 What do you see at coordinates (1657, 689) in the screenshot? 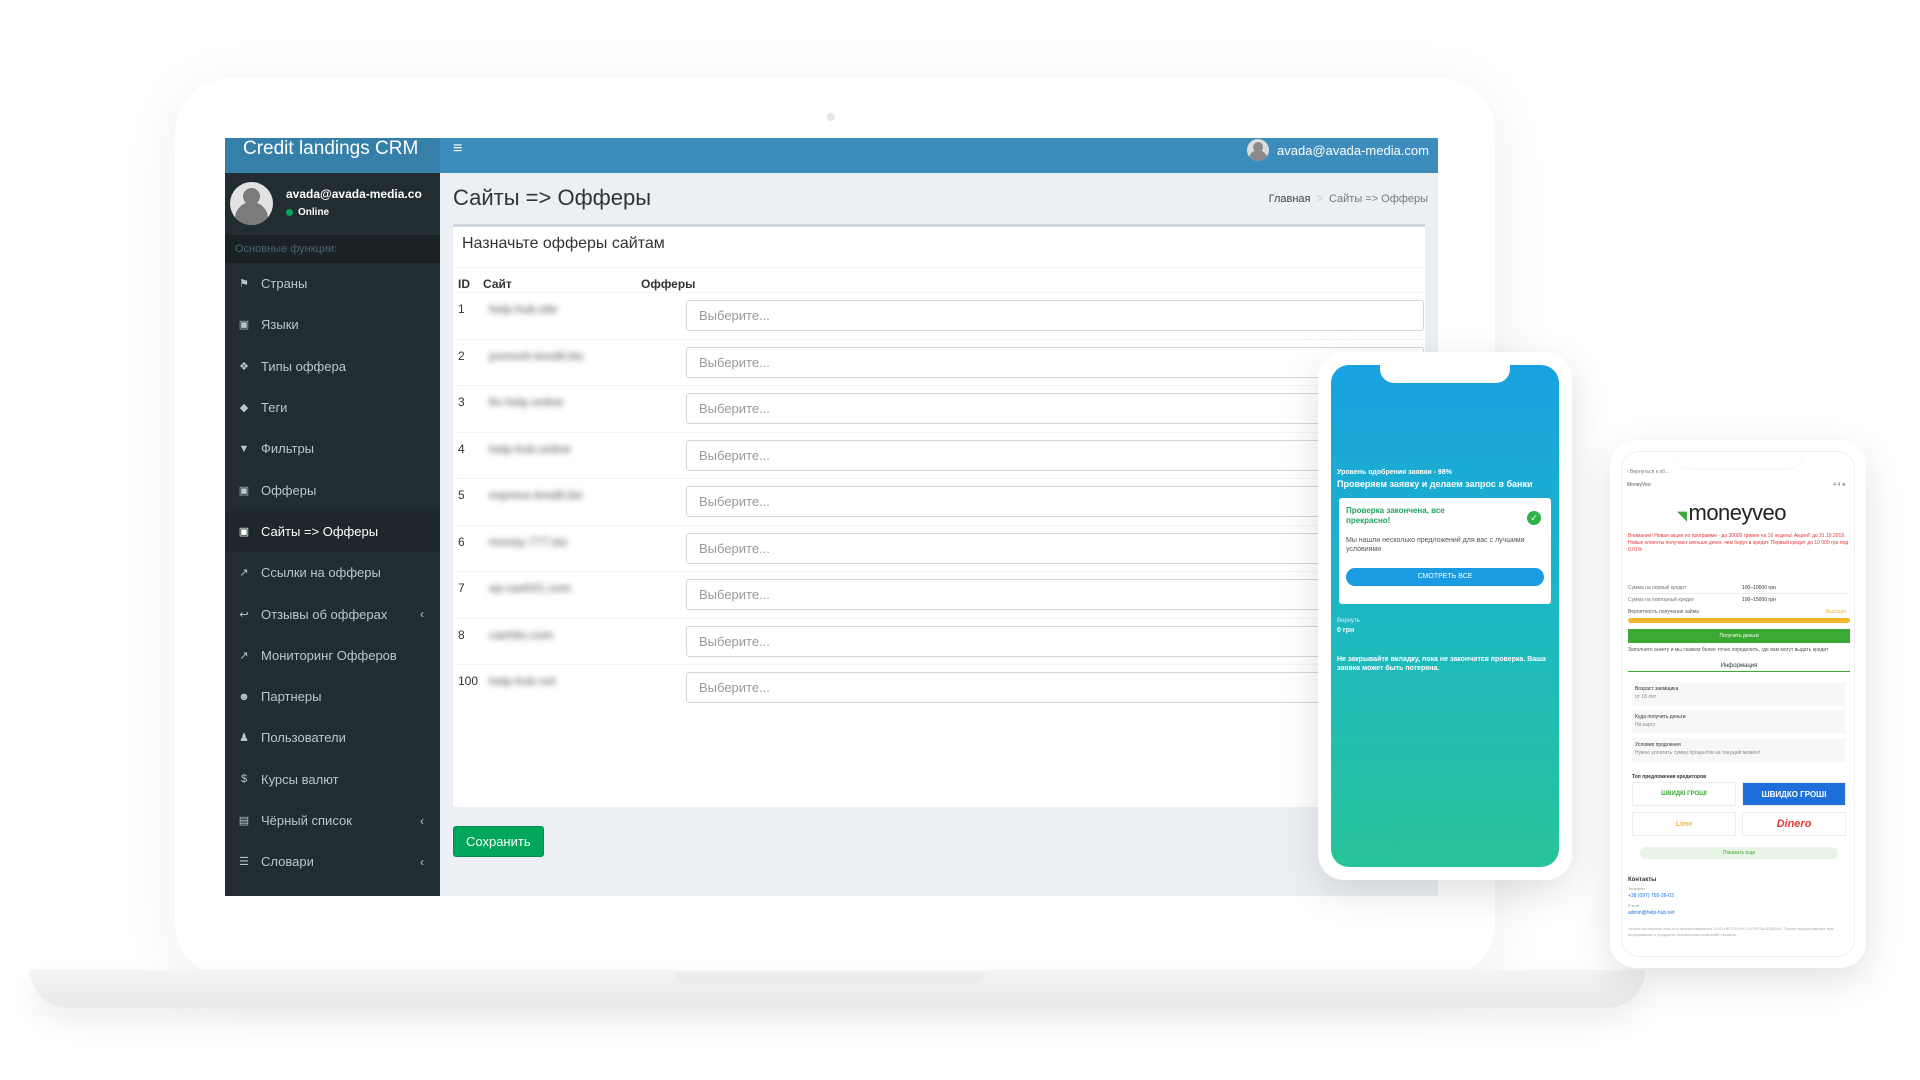
I see `info-key: Возраст заемщика` at bounding box center [1657, 689].